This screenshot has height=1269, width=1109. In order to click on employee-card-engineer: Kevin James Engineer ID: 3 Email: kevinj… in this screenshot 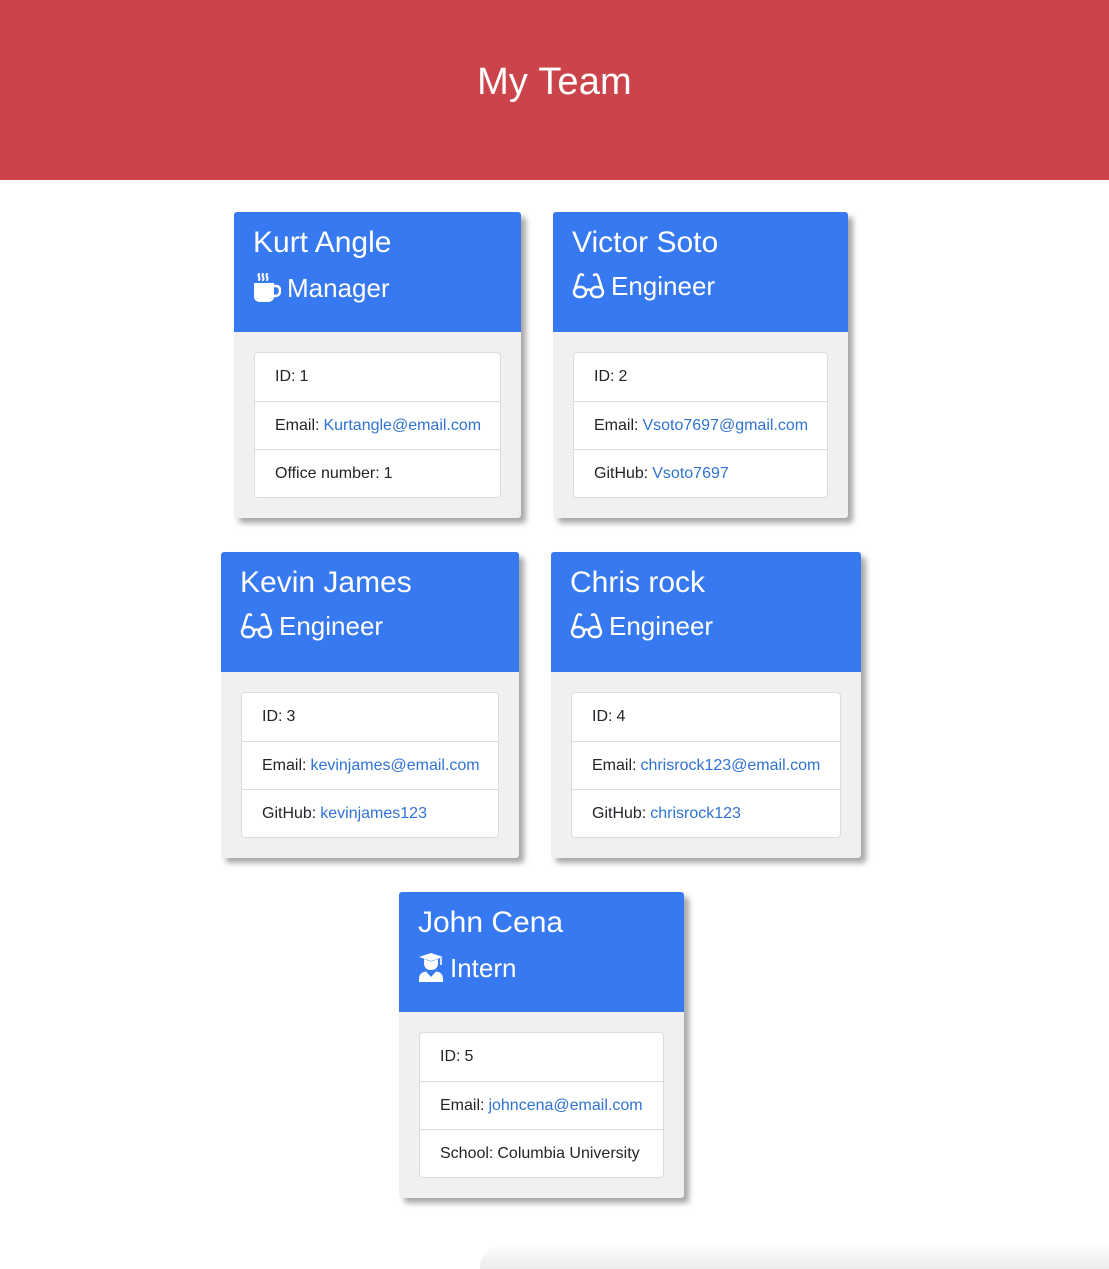, I will do `click(370, 705)`.